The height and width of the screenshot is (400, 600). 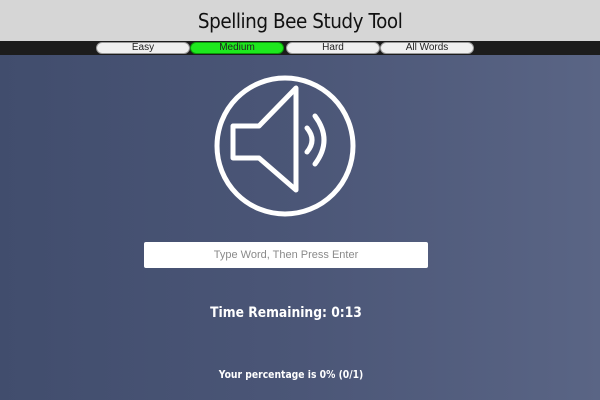 What do you see at coordinates (291, 375) in the screenshot?
I see `percentage-label: Your percentage is 0% (0/1)` at bounding box center [291, 375].